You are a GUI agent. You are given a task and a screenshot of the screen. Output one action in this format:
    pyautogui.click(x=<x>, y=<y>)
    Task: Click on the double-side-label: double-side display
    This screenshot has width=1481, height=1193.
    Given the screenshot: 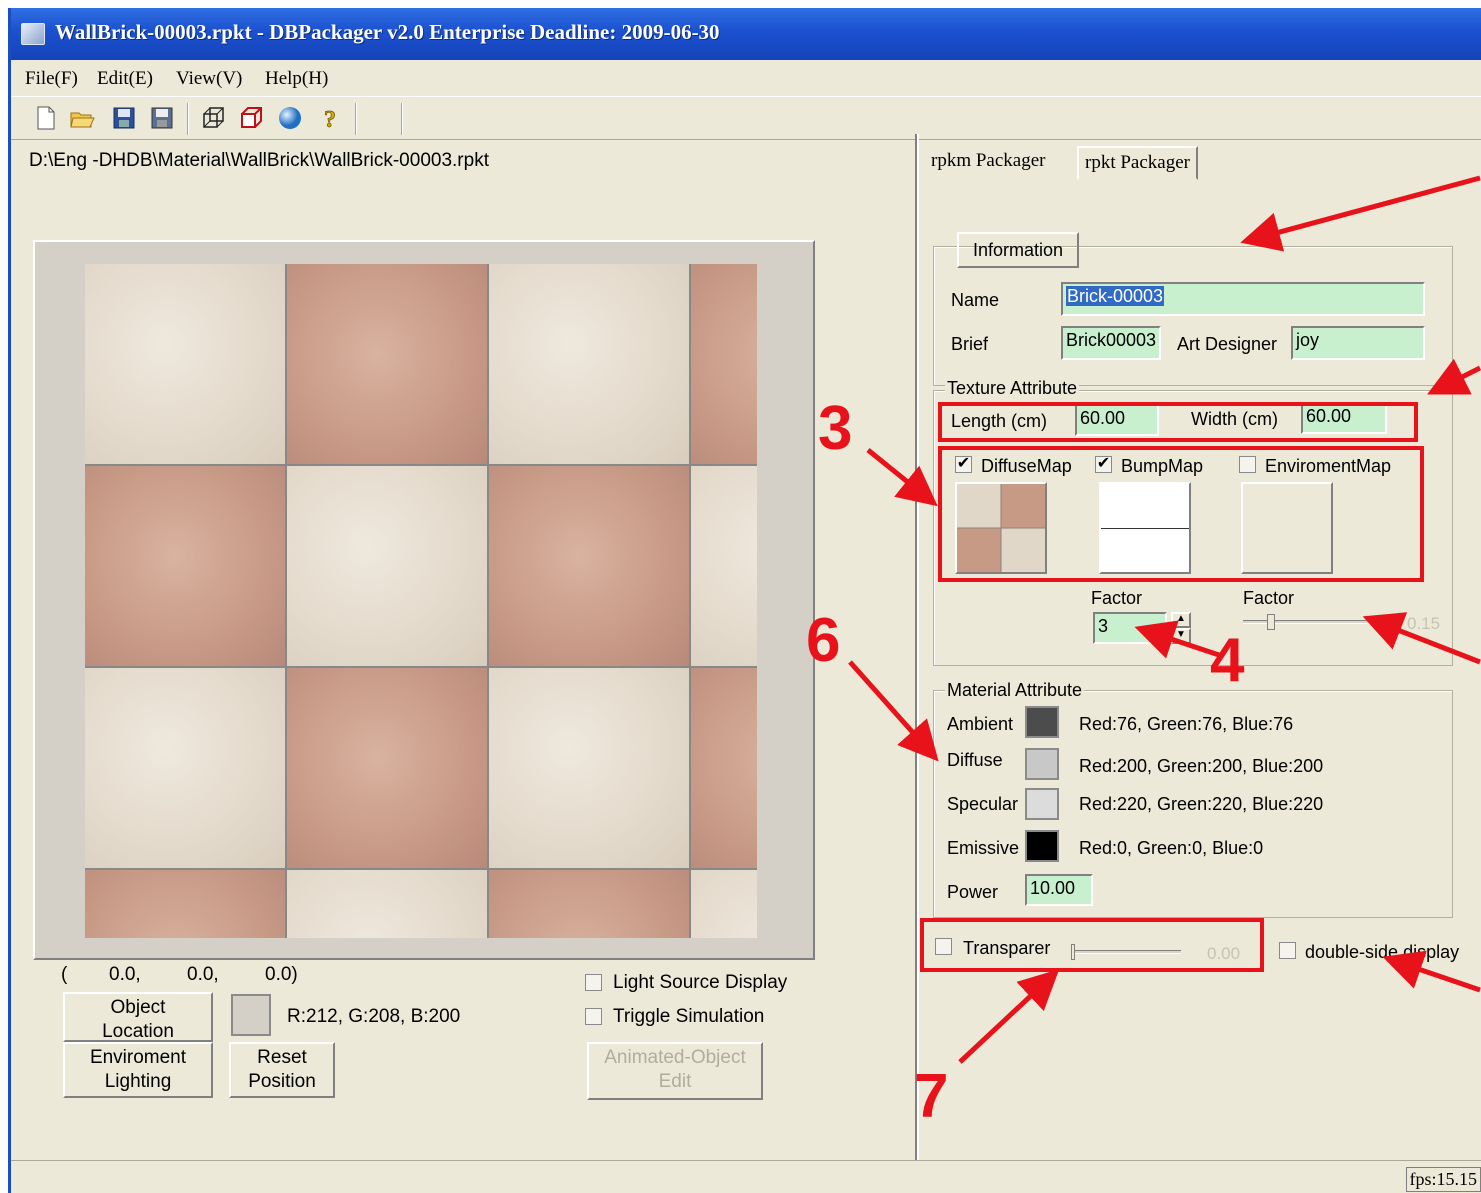 What is the action you would take?
    pyautogui.click(x=1382, y=952)
    